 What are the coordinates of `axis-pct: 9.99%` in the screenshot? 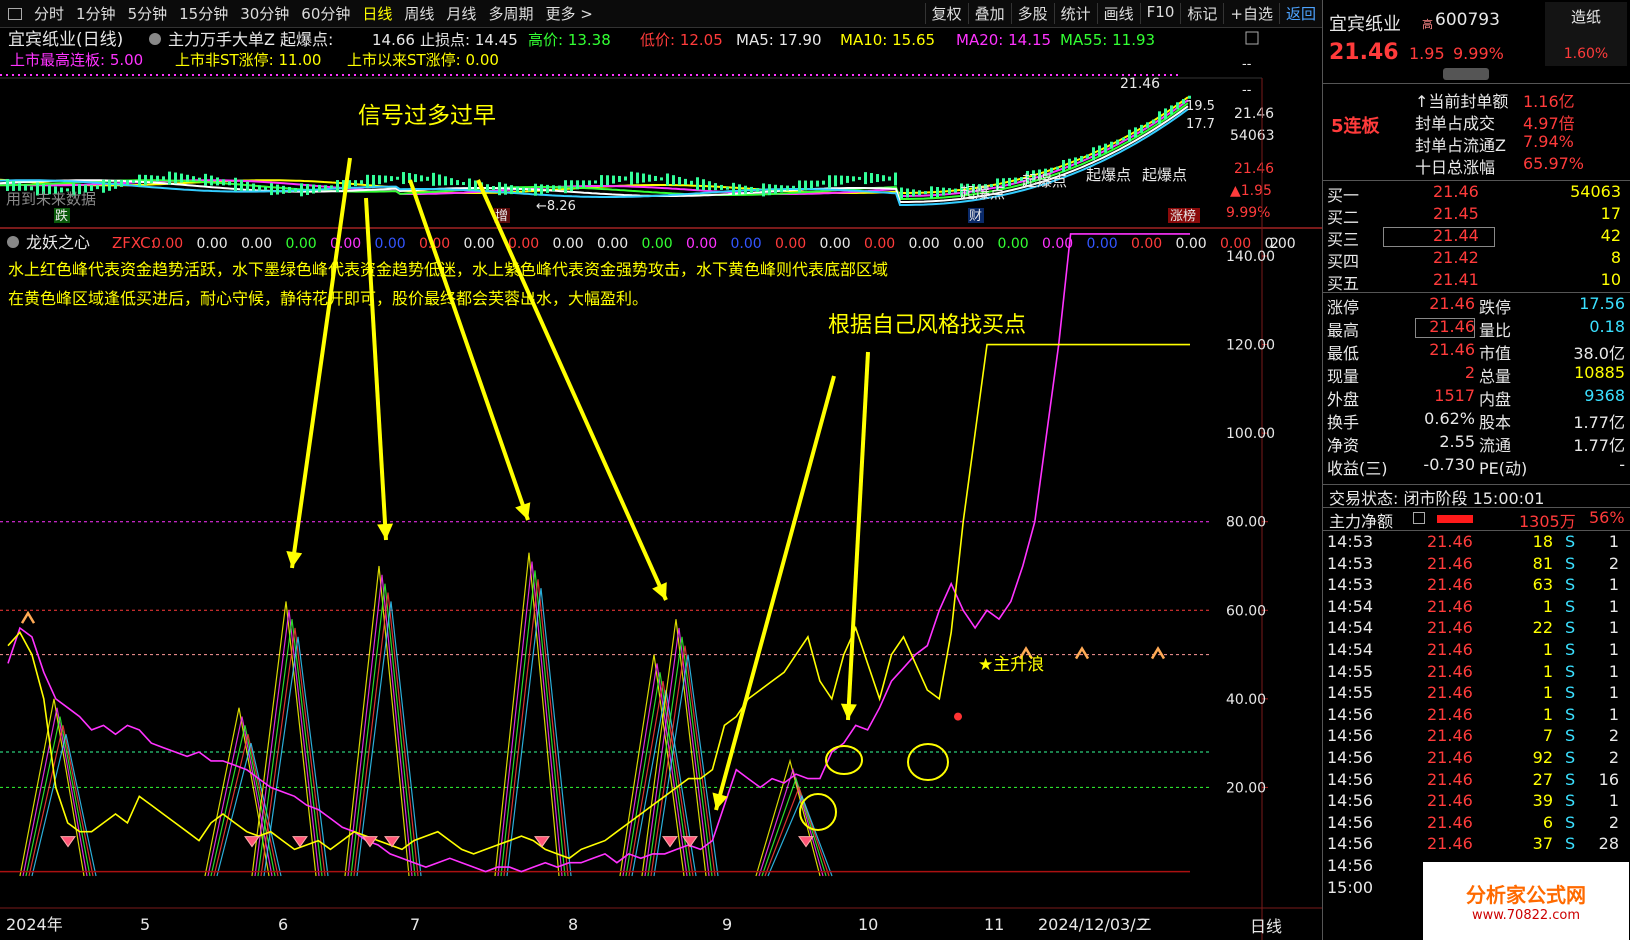 It's located at (1248, 213).